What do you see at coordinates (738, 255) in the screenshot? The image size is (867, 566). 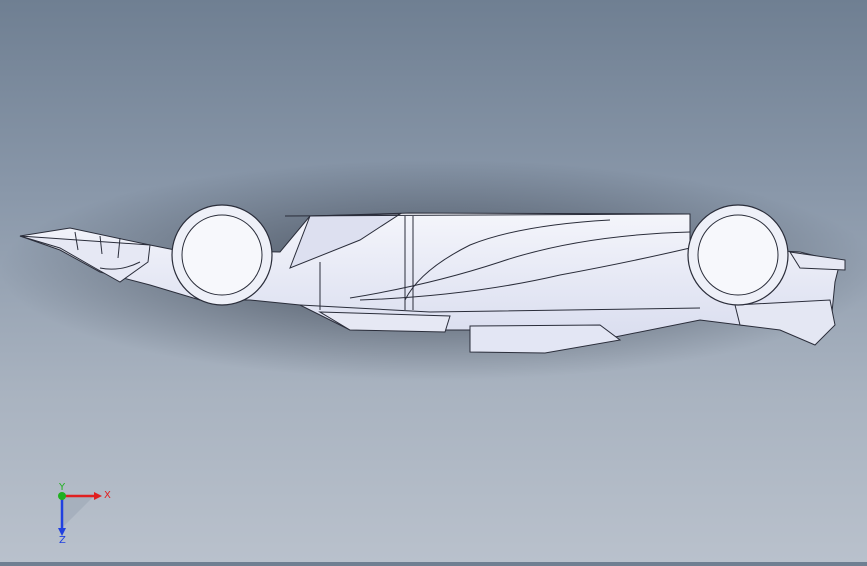 I see `rear-wheel` at bounding box center [738, 255].